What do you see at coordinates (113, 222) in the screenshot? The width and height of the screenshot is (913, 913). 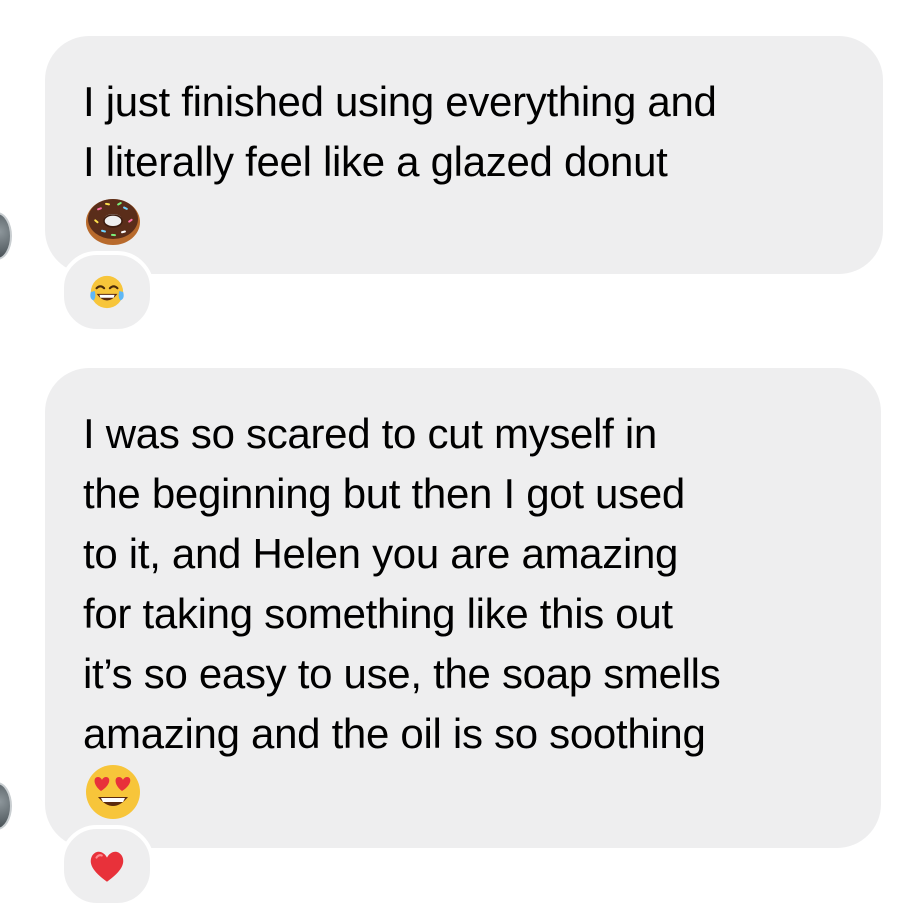 I see `donut-emoji` at bounding box center [113, 222].